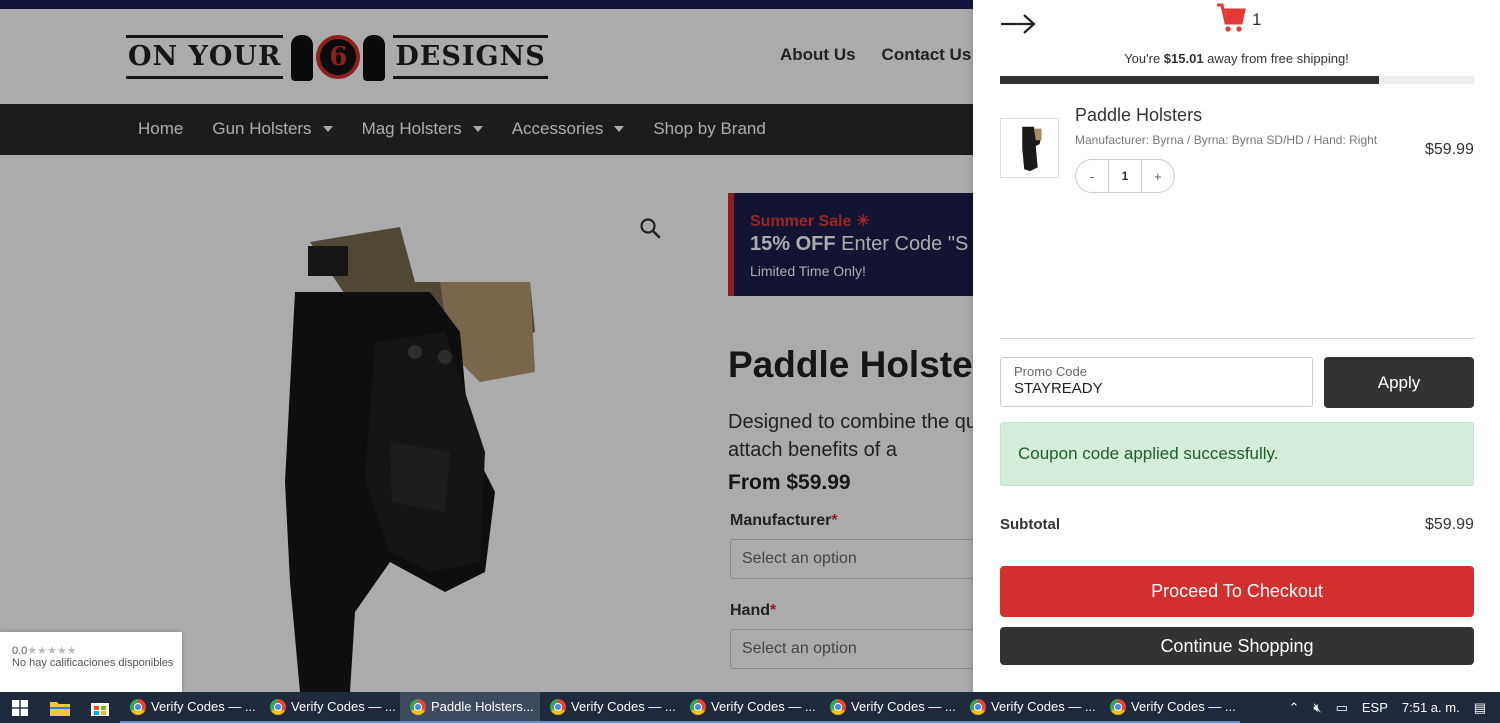  Describe the element at coordinates (1190, 80) in the screenshot. I see `shipping-progress-fill` at that location.